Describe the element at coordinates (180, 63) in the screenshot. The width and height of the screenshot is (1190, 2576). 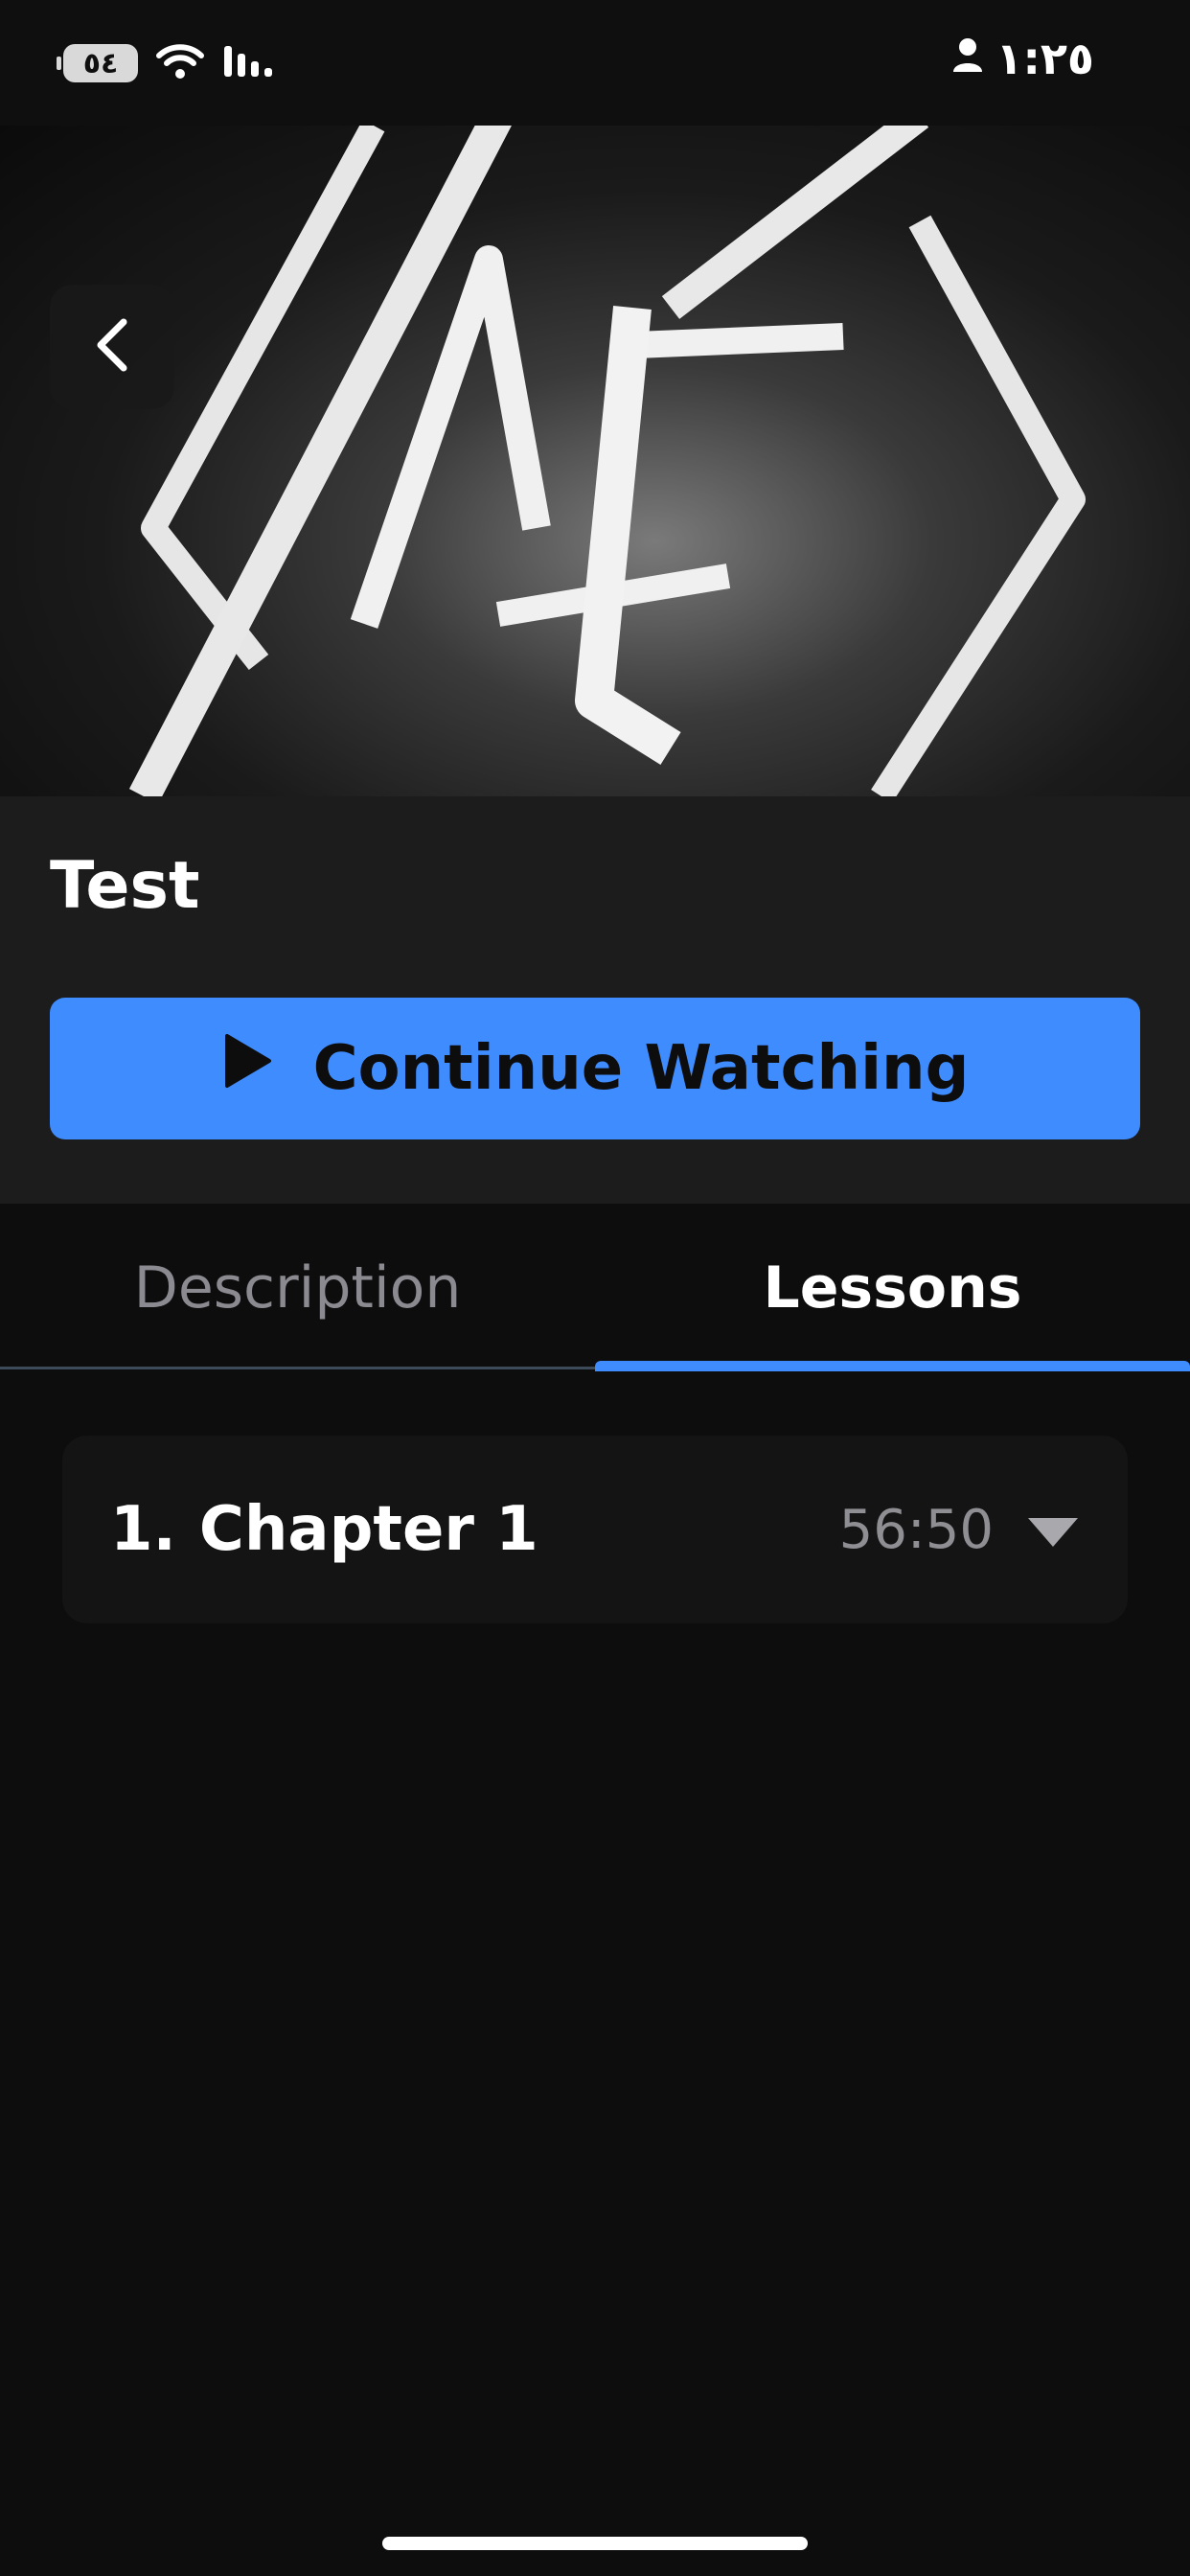
I see `wifi-icon` at that location.